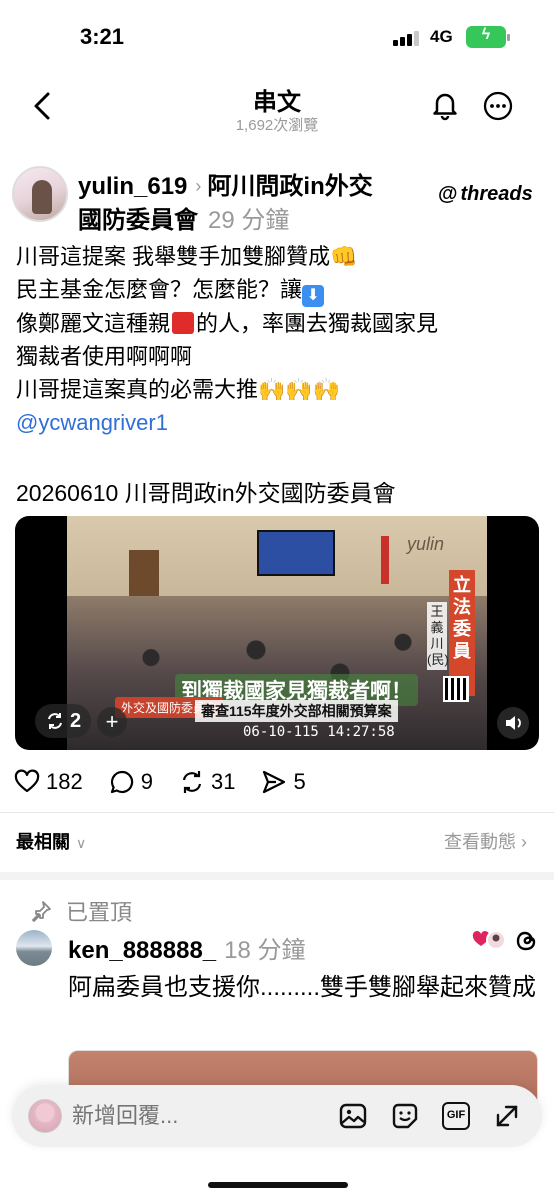  I want to click on chevron-down-icon: ∨, so click(81, 843).